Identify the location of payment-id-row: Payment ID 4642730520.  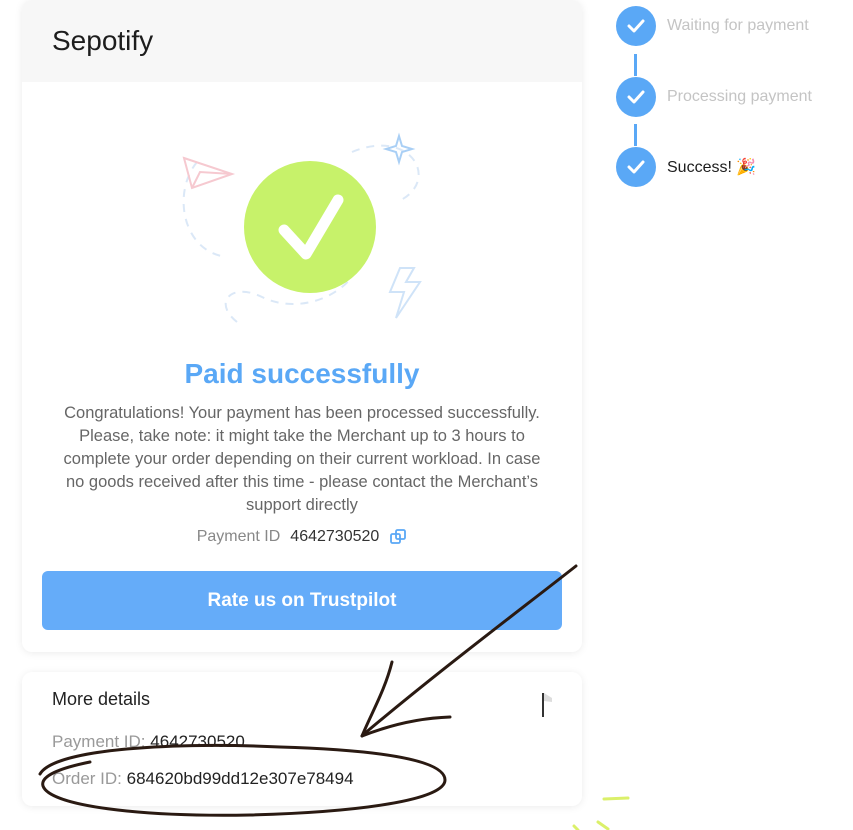
(302, 537).